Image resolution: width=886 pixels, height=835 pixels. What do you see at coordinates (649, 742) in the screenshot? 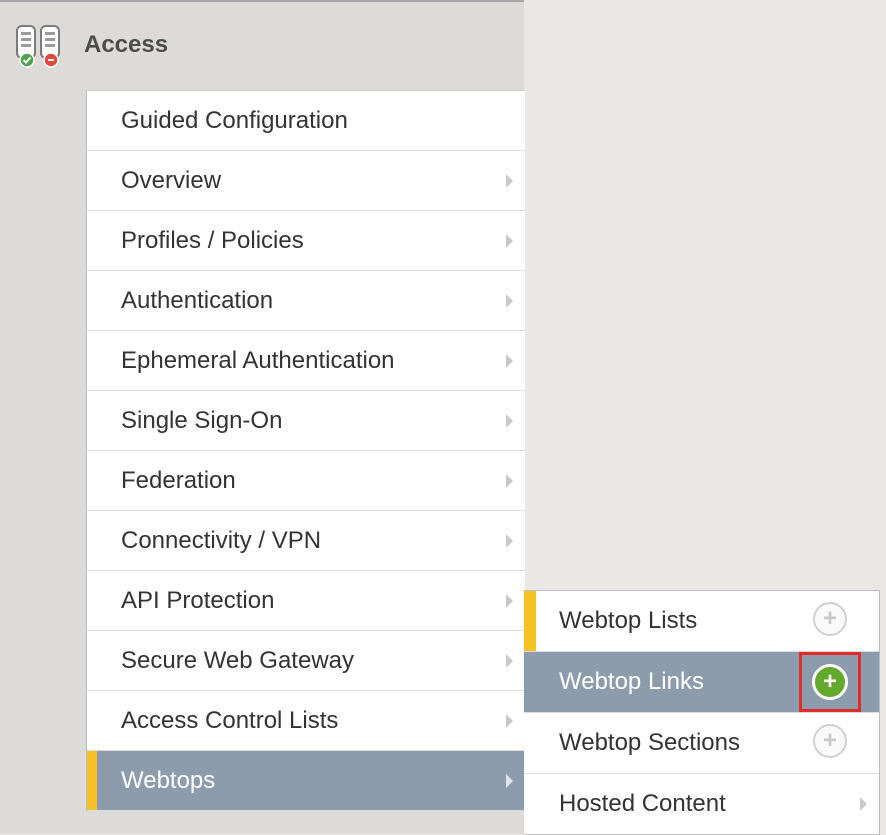
I see `submenu-item-label: Webtop Sections` at bounding box center [649, 742].